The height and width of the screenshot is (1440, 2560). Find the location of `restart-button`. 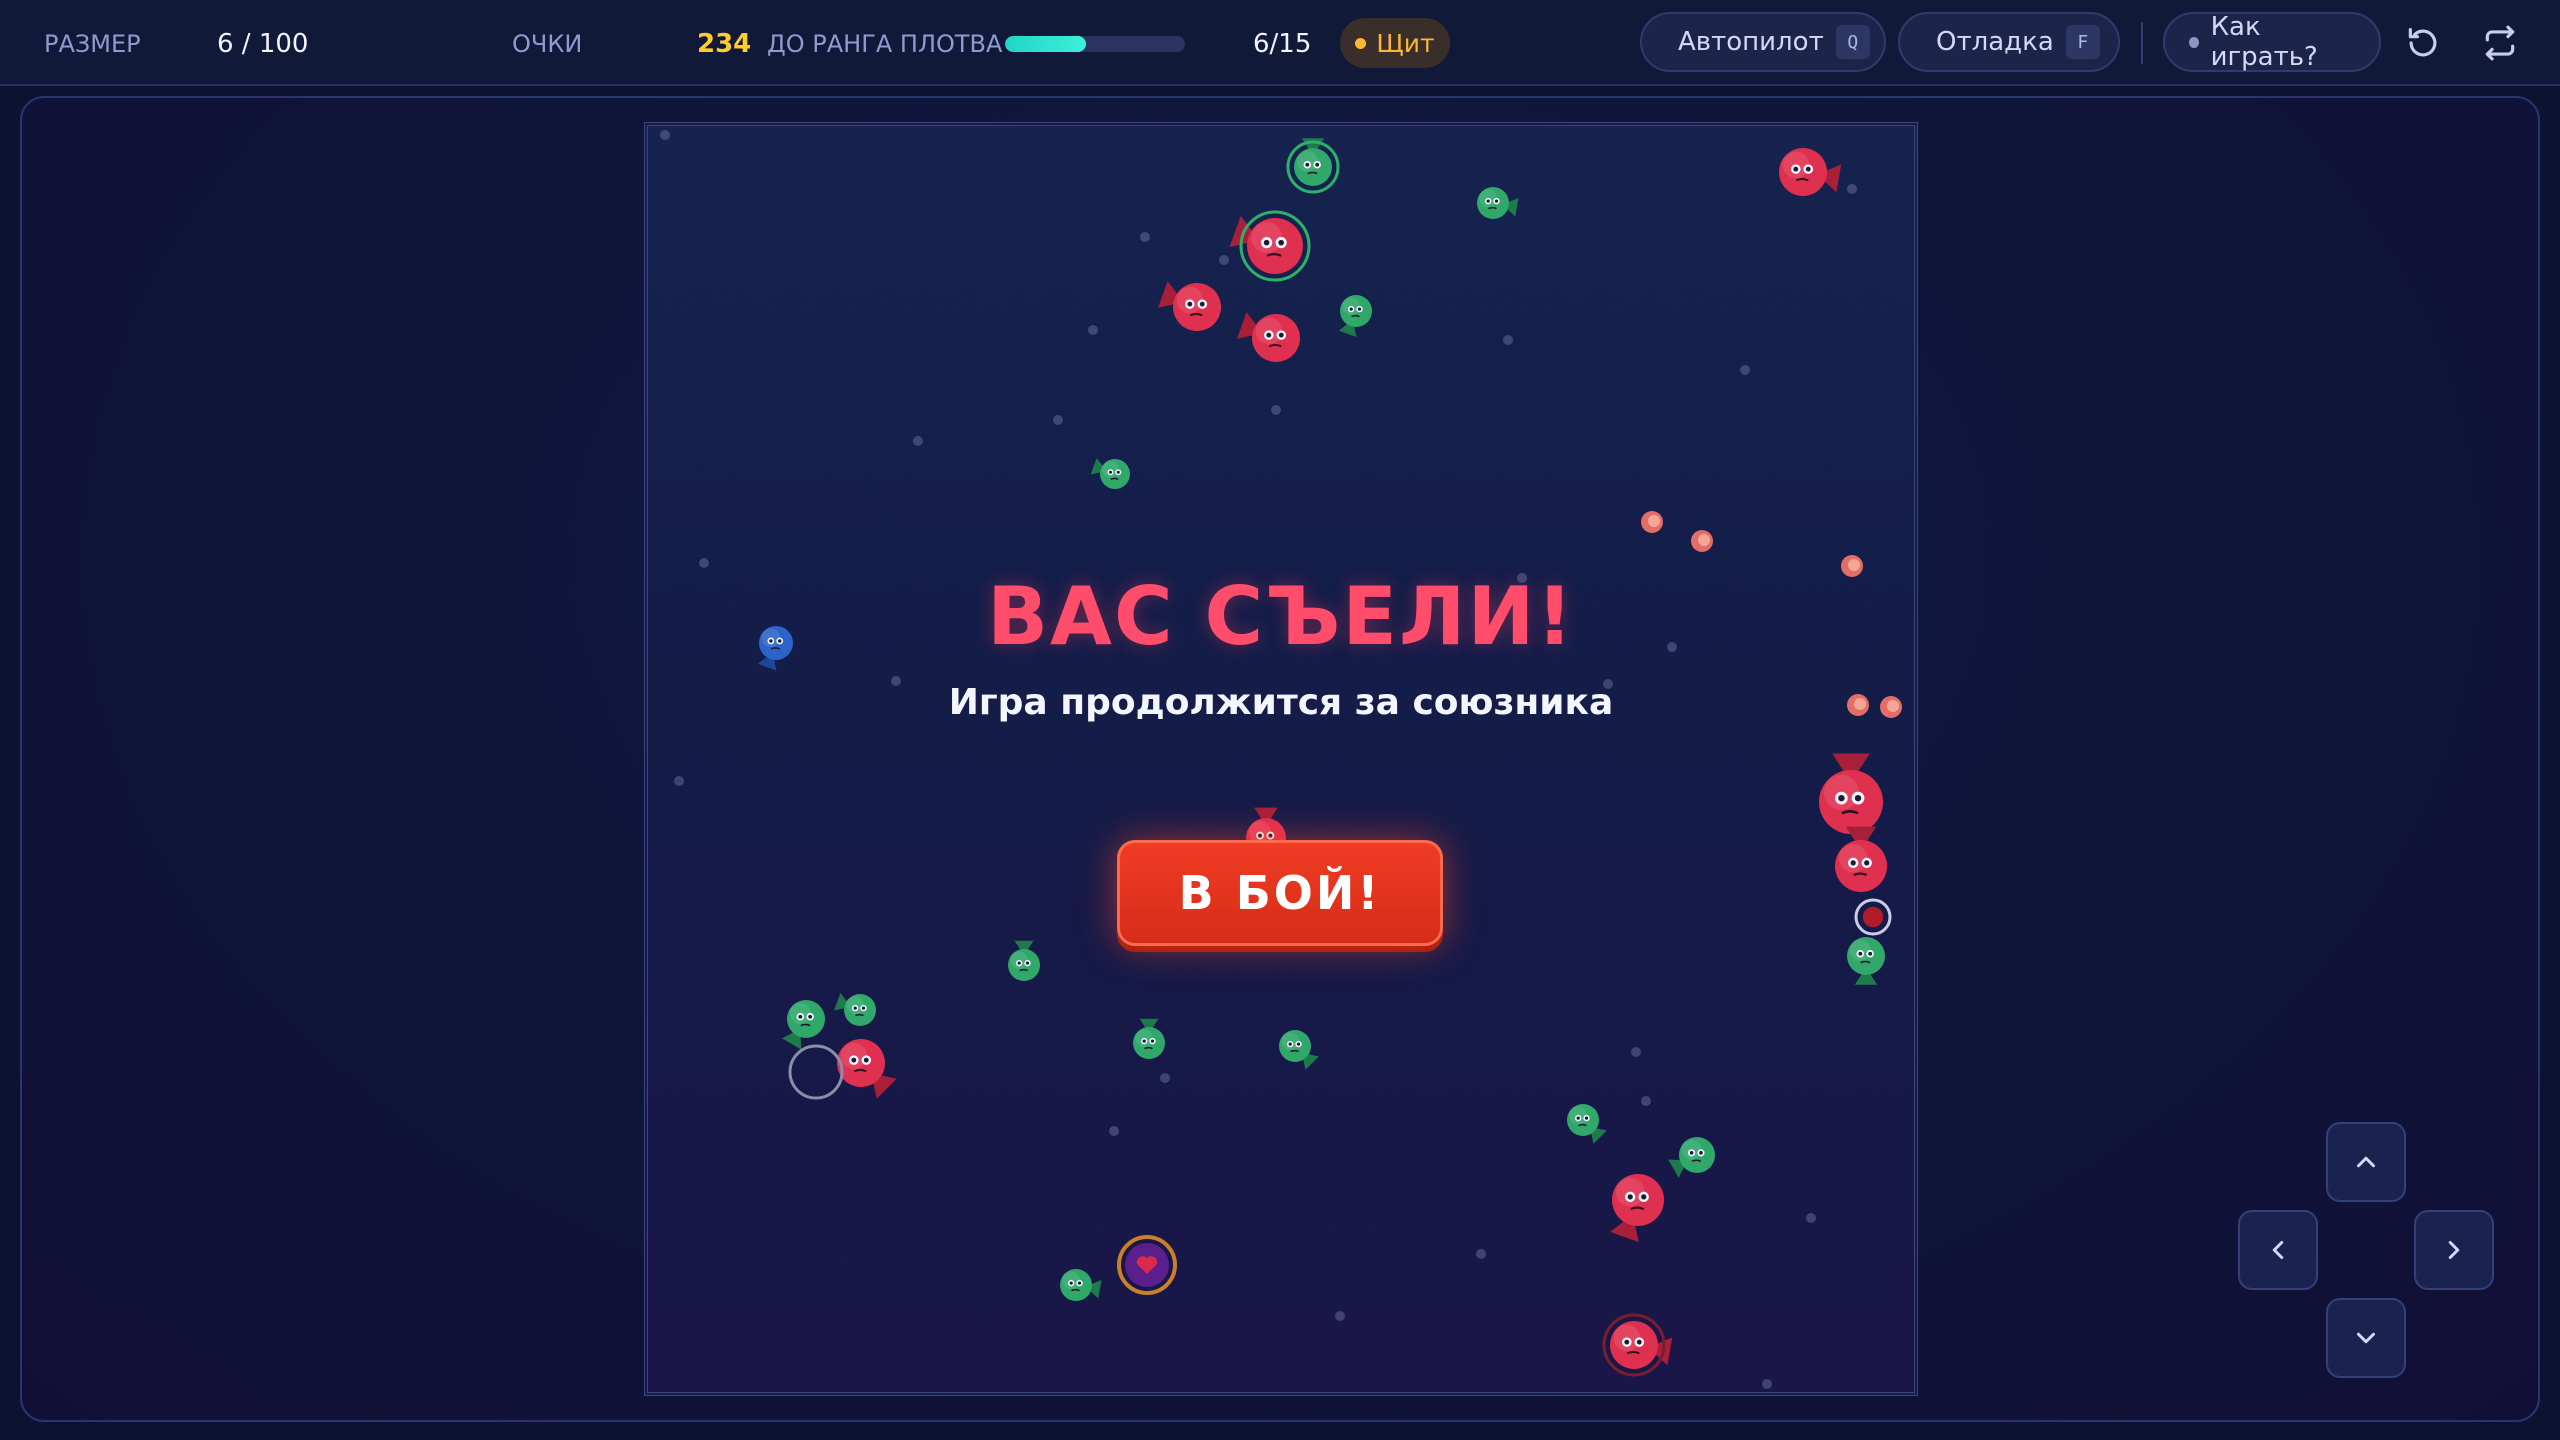

restart-button is located at coordinates (2423, 43).